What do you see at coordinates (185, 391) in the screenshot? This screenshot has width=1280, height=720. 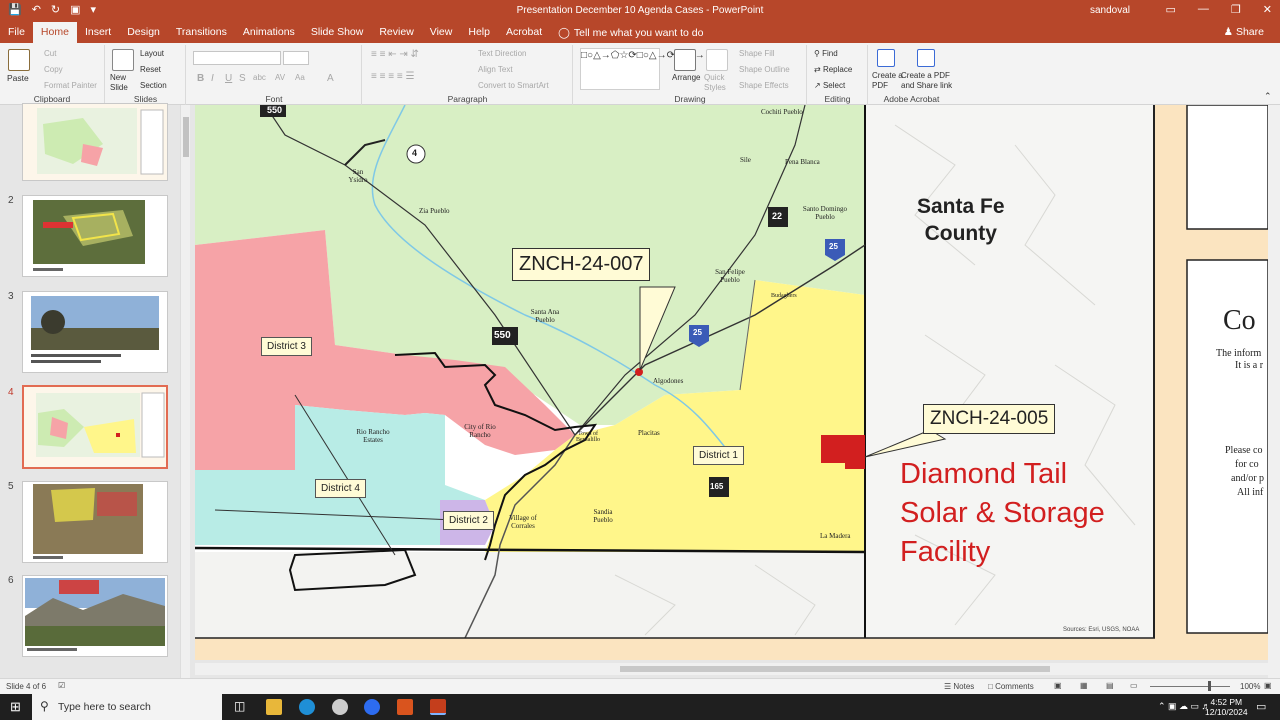 I see `thumbnails-scrollbar` at bounding box center [185, 391].